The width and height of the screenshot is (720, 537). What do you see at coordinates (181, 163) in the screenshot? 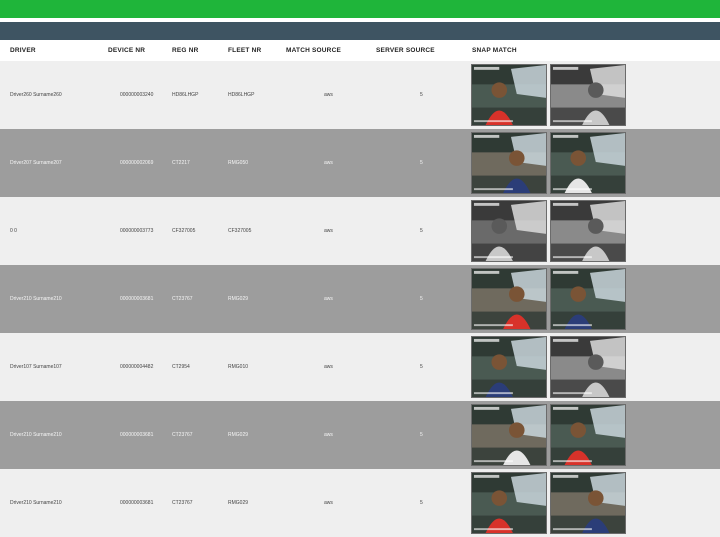
I see `reg-nr-cell: CT2217` at bounding box center [181, 163].